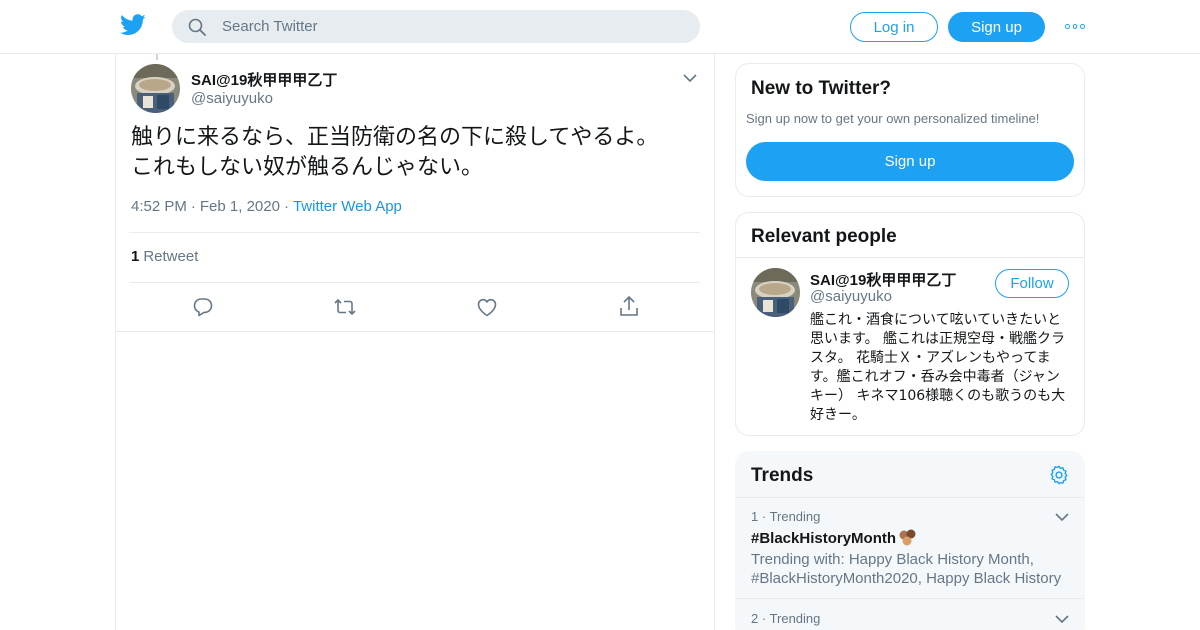  I want to click on card-title: New to Twitter?, so click(821, 88).